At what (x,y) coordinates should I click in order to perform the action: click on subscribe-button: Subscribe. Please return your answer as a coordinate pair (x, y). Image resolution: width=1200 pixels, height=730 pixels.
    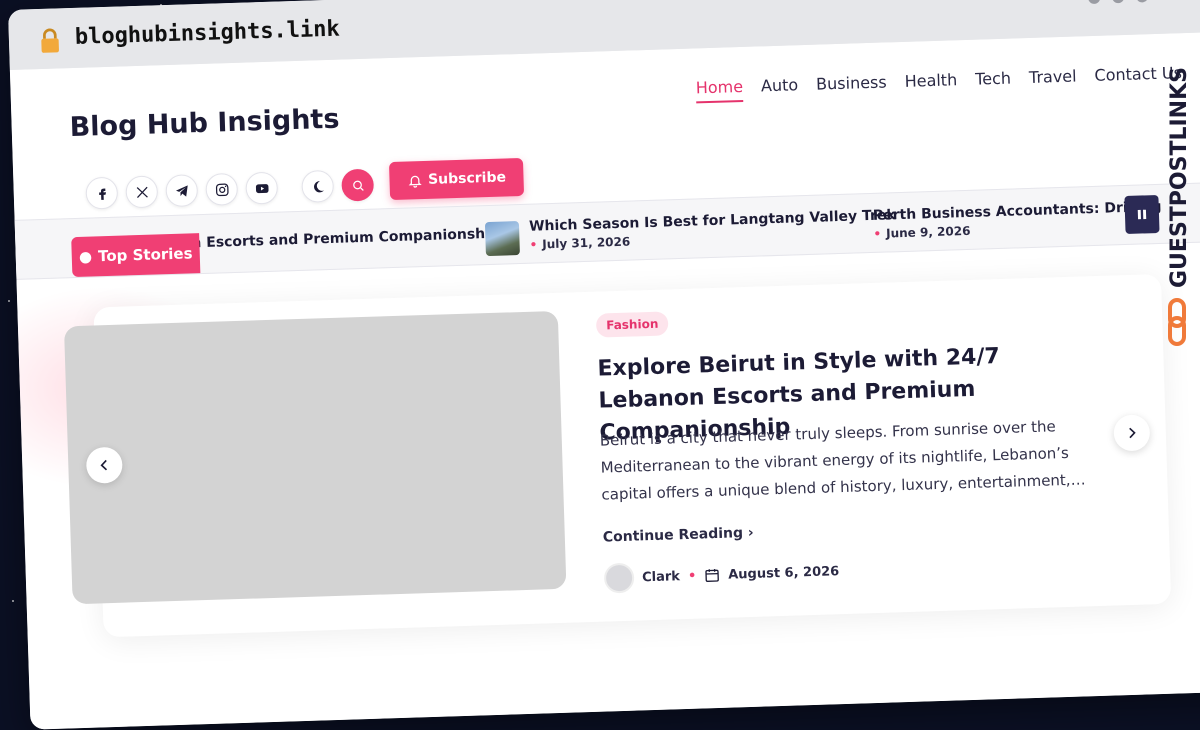
    Looking at the image, I should click on (456, 179).